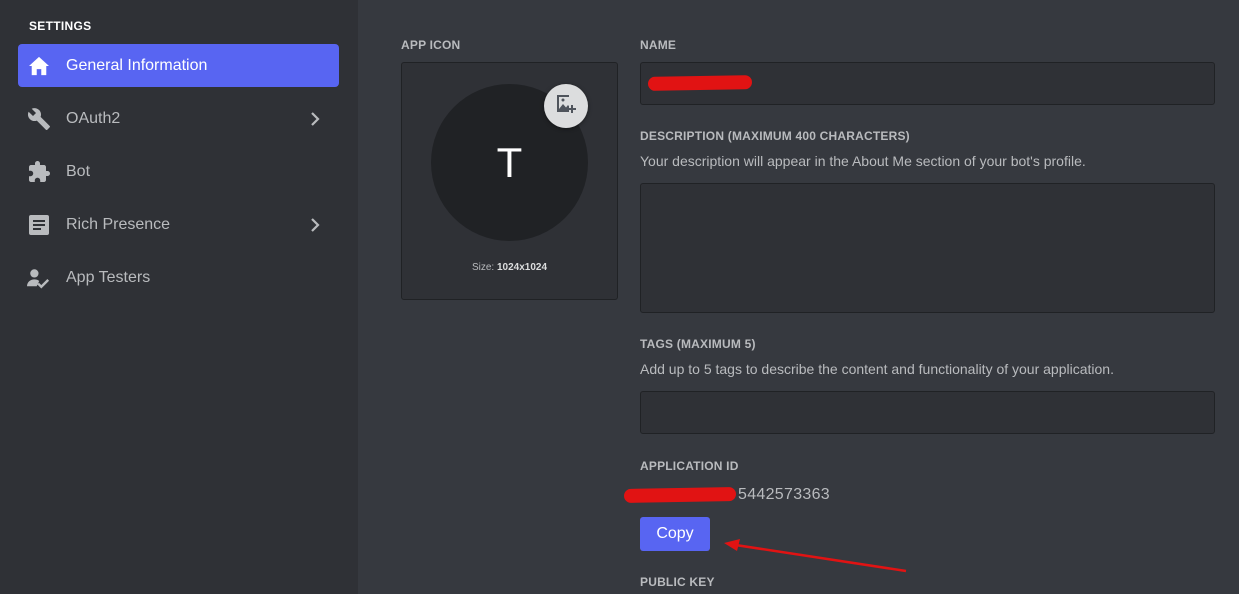 This screenshot has height=594, width=1239. What do you see at coordinates (137, 65) in the screenshot?
I see `sidebar-item-label: General Information` at bounding box center [137, 65].